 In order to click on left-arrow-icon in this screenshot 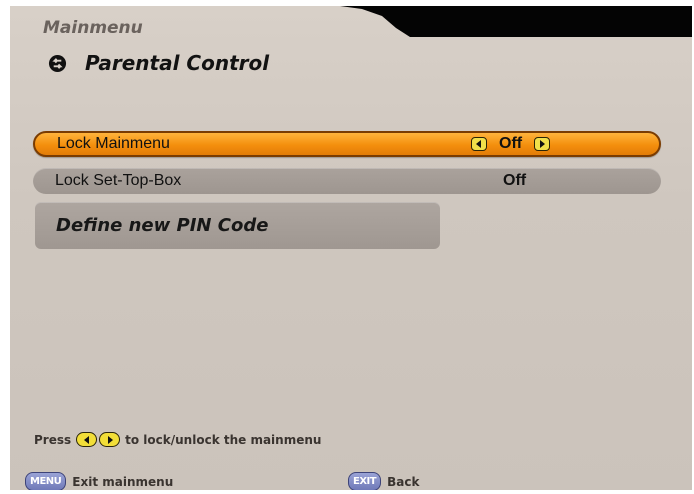, I will do `click(479, 144)`.